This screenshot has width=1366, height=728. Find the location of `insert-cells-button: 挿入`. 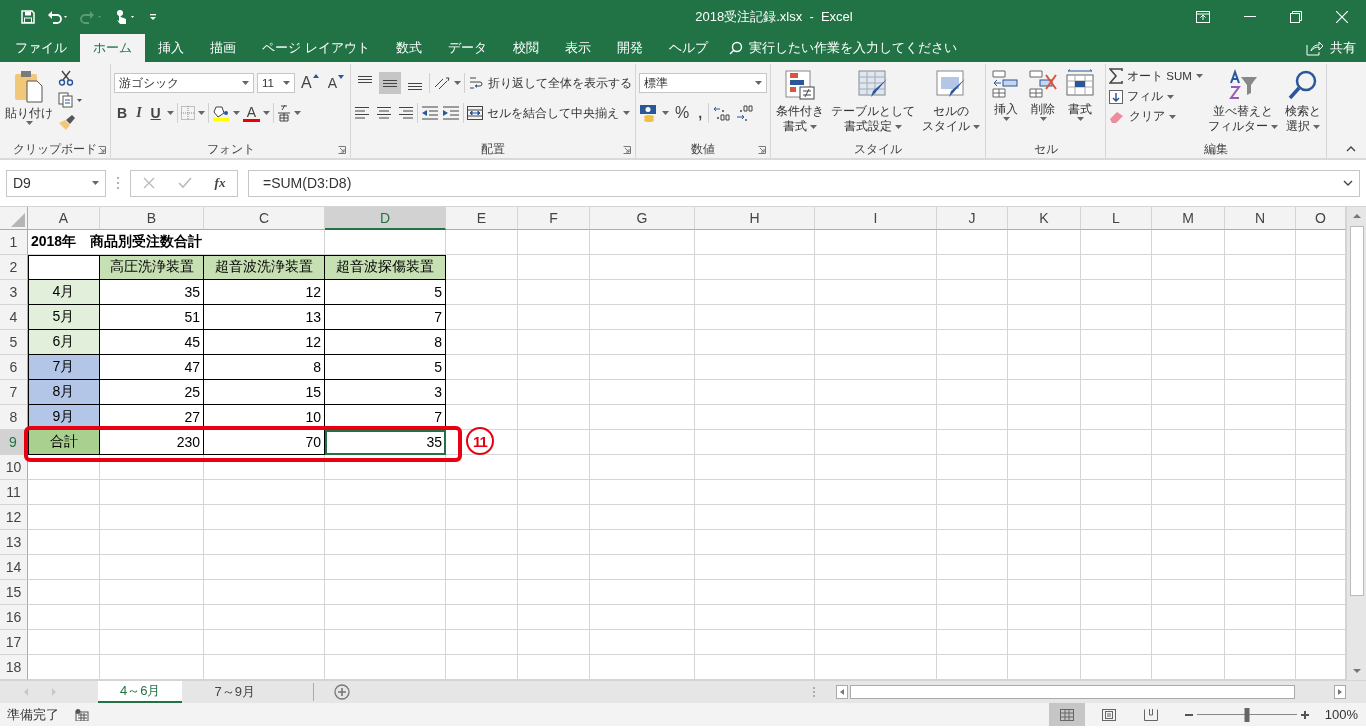

insert-cells-button: 挿入 is located at coordinates (1006, 95).